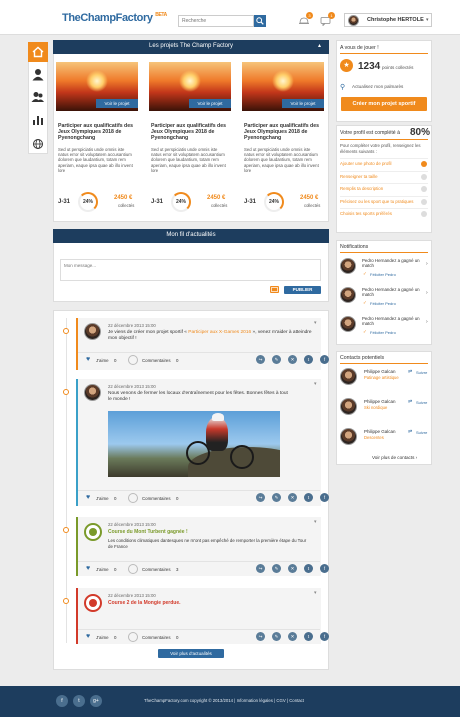 The height and width of the screenshot is (717, 460). I want to click on event-title: Course 2 de la Mongie perdue., so click(208, 603).